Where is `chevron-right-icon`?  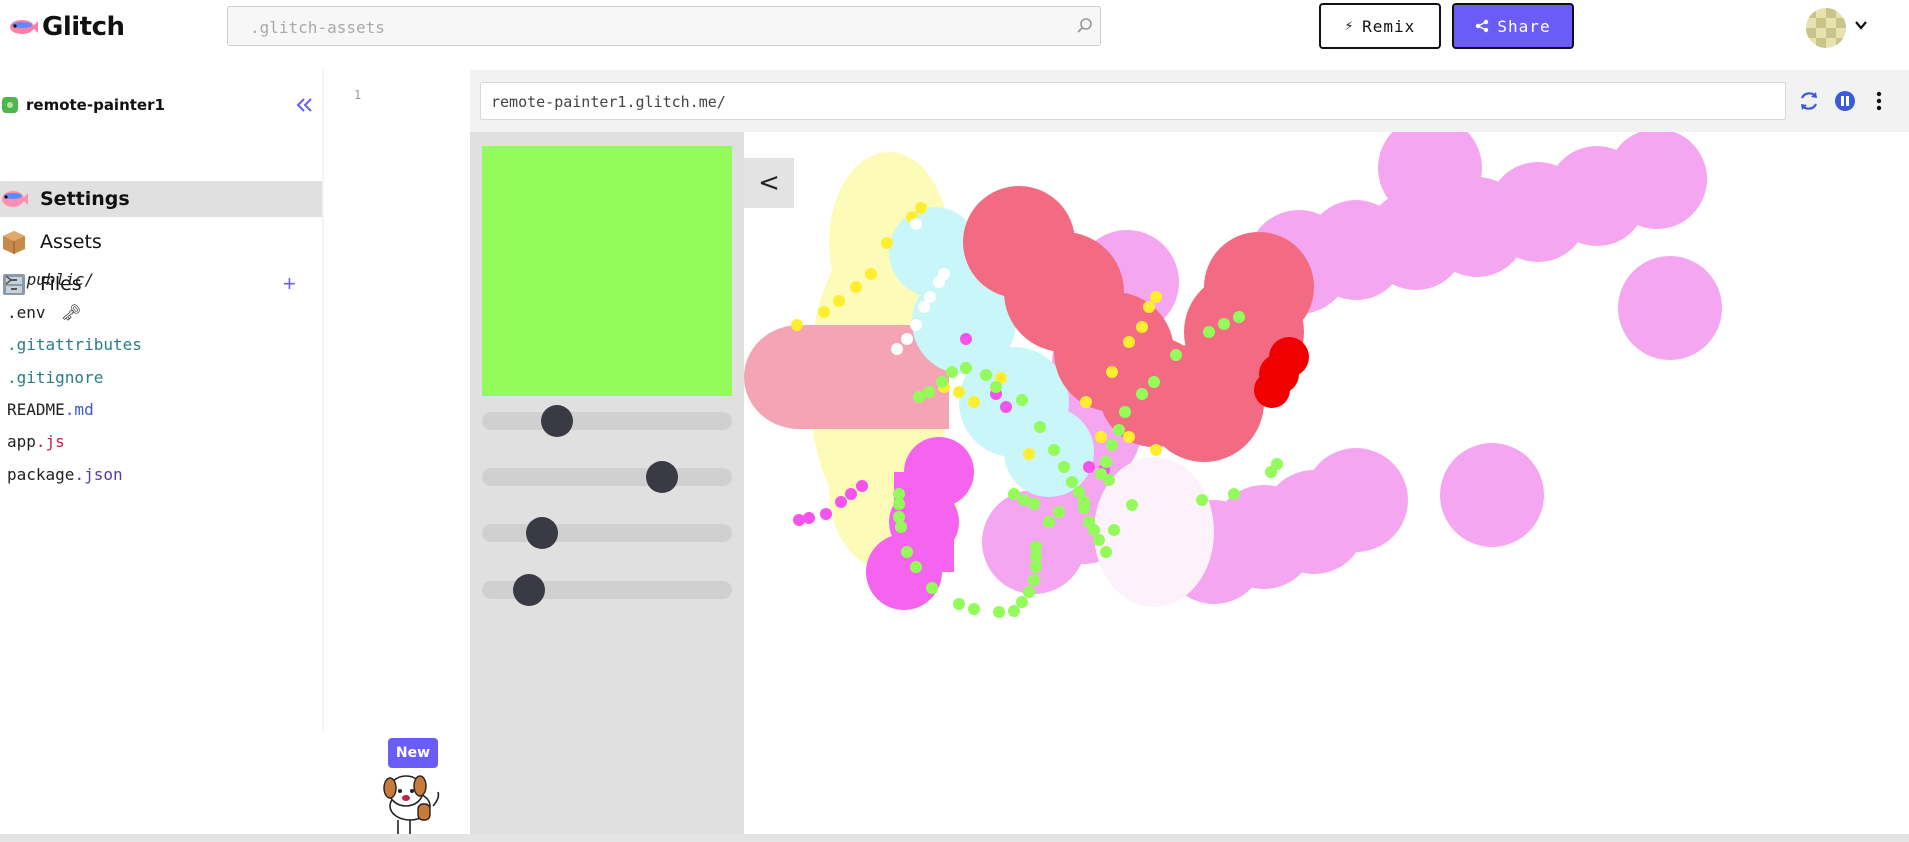 chevron-right-icon is located at coordinates (9, 280).